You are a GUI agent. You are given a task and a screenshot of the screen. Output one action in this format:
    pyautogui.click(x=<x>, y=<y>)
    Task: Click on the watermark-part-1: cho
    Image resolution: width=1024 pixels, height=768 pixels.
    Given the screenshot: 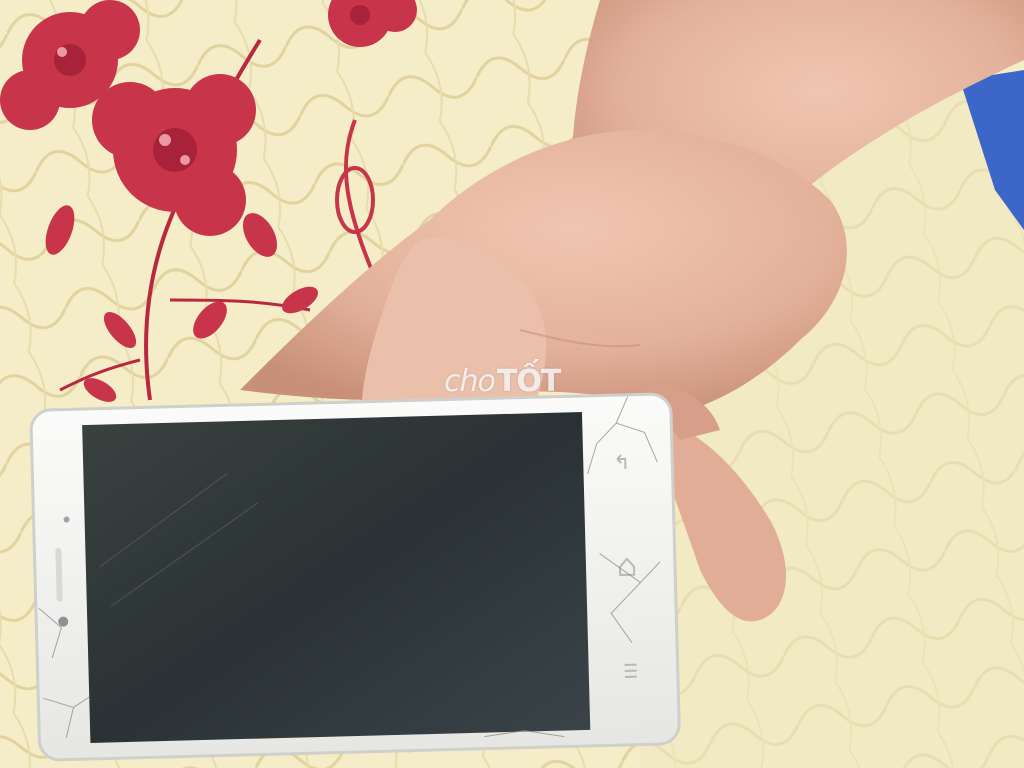 What is the action you would take?
    pyautogui.click(x=470, y=381)
    